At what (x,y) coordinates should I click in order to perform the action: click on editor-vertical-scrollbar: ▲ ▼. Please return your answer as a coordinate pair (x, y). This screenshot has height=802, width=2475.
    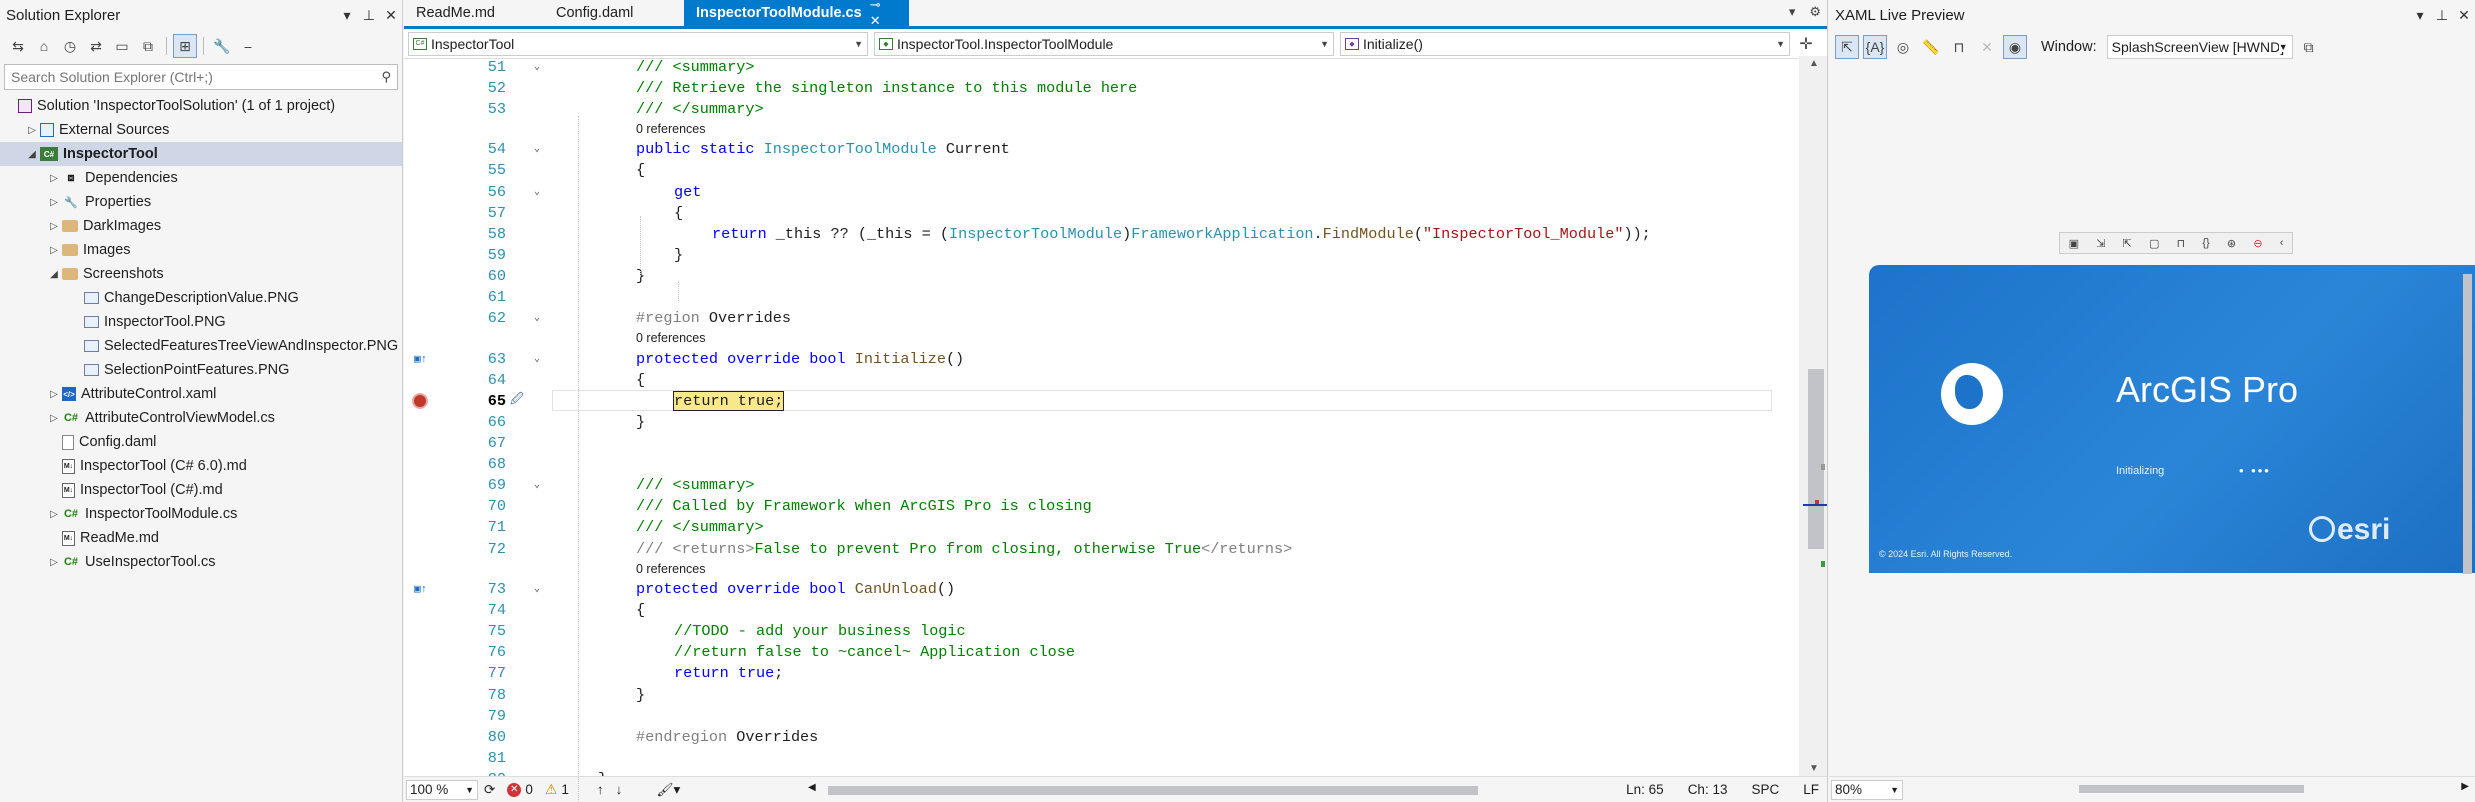
    Looking at the image, I should click on (1813, 416).